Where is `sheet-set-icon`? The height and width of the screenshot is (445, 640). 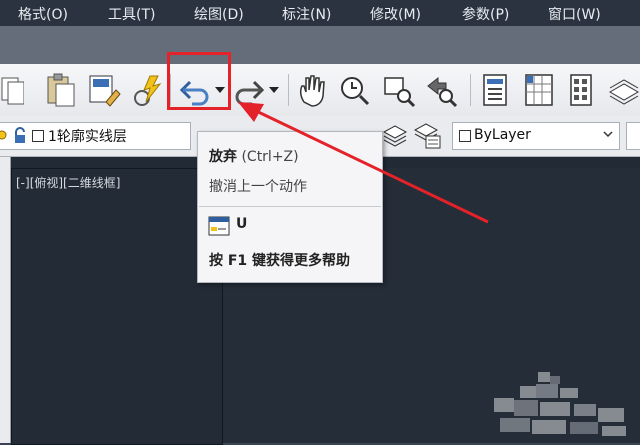
sheet-set-icon is located at coordinates (623, 90).